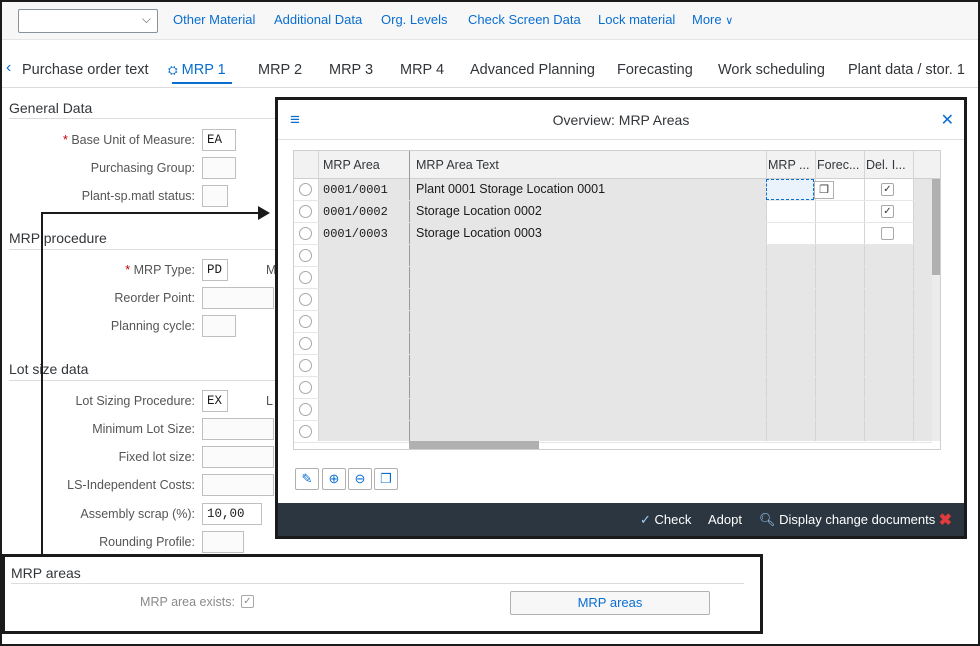 This screenshot has width=980, height=646. What do you see at coordinates (85, 70) in the screenshot?
I see `tab-purchase-order-text: Purchase order text` at bounding box center [85, 70].